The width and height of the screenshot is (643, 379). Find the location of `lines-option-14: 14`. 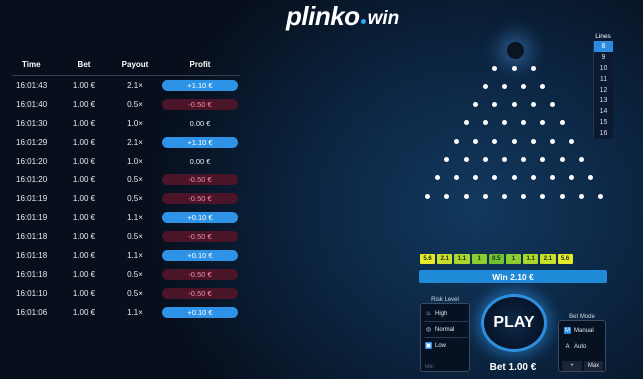

lines-option-14: 14 is located at coordinates (603, 112).